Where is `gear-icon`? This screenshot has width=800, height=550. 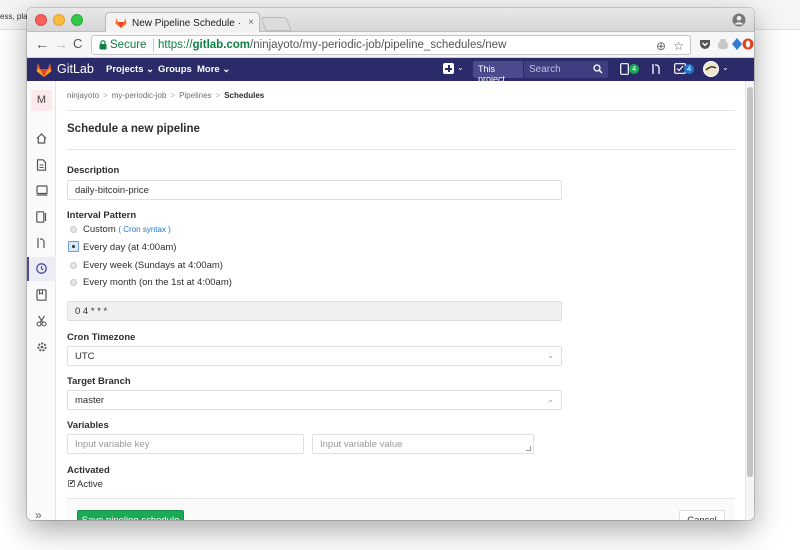 gear-icon is located at coordinates (42, 347).